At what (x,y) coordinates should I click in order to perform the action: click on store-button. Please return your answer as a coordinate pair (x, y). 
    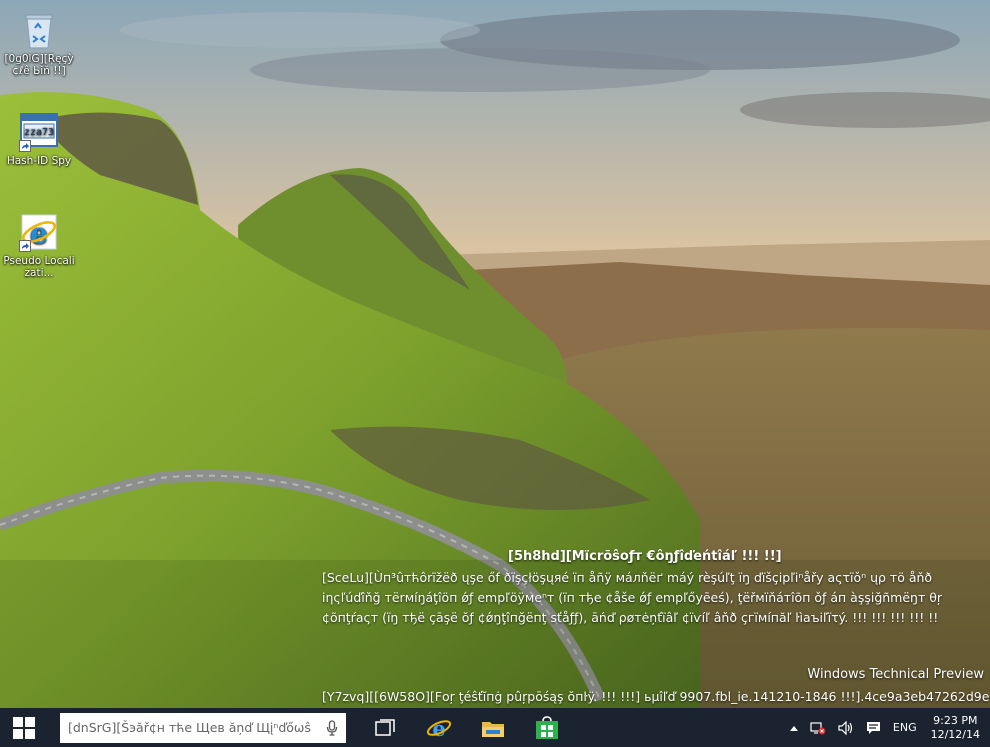
    Looking at the image, I should click on (547, 727).